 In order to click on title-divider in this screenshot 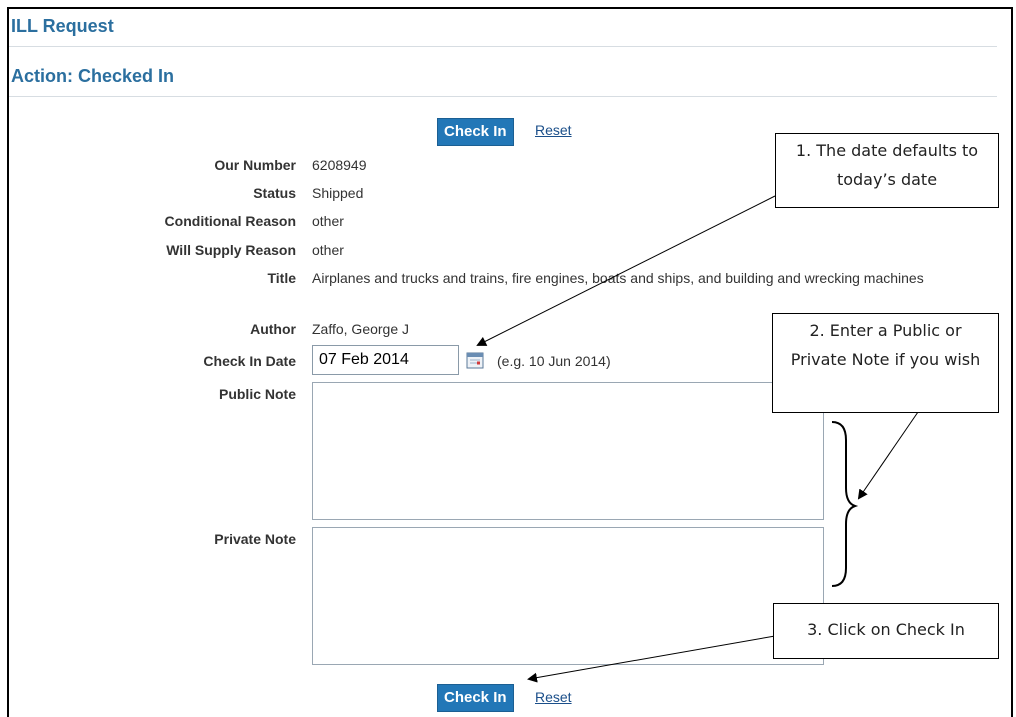, I will do `click(503, 46)`.